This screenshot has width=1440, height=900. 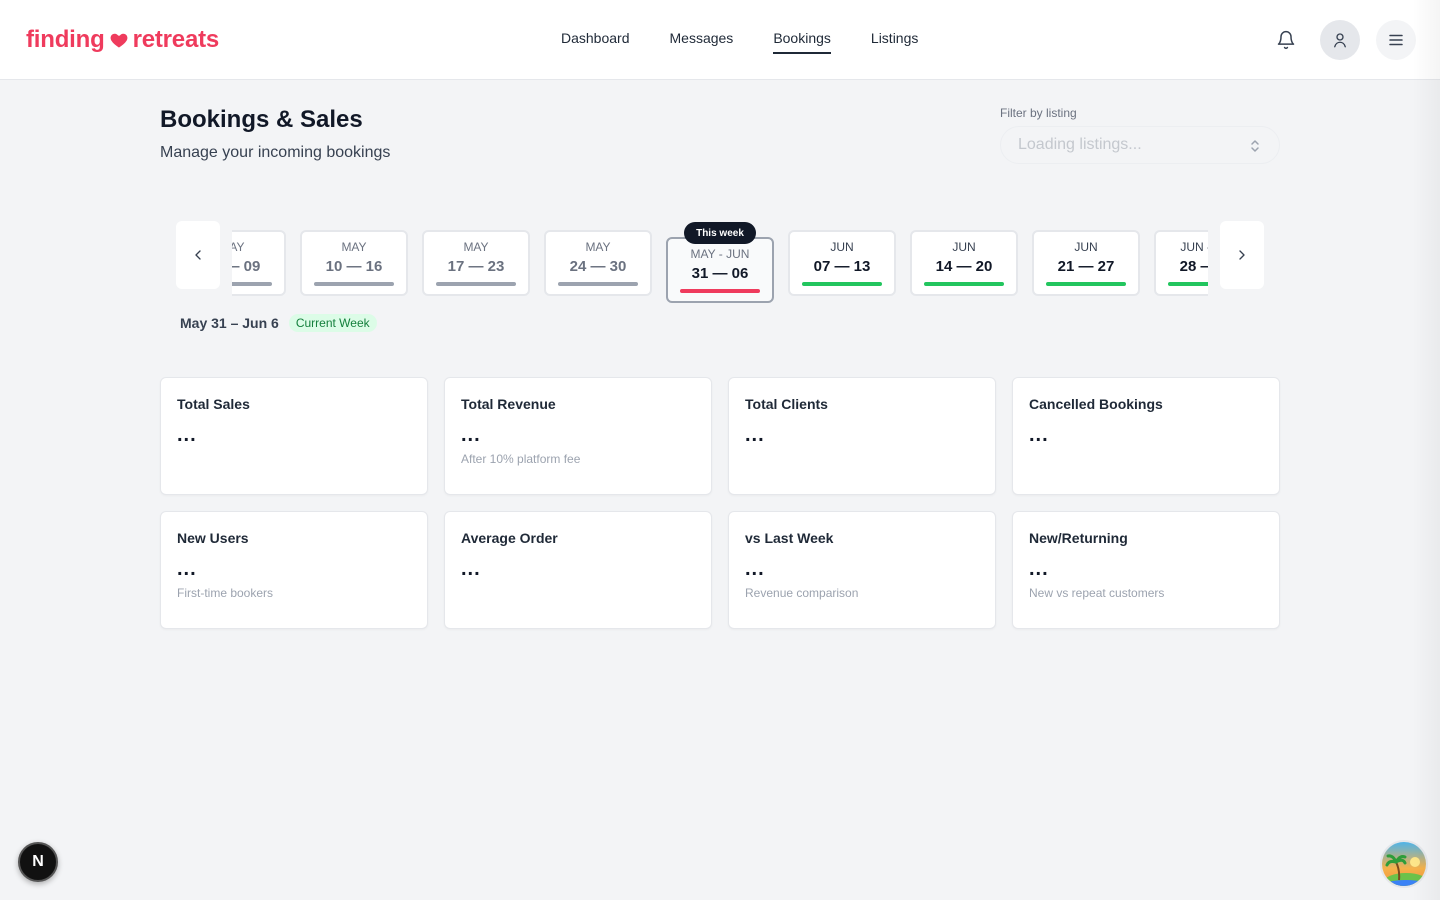 What do you see at coordinates (578, 436) in the screenshot?
I see `stat-card-total-revenue: Total Revenue ... After 10% platform fee` at bounding box center [578, 436].